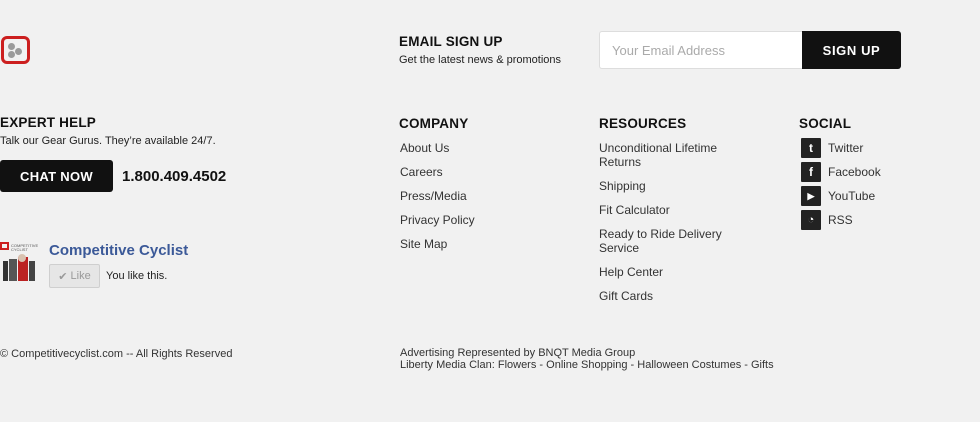 The width and height of the screenshot is (980, 422). Describe the element at coordinates (490, 244) in the screenshot. I see `company-link: Site Map` at that location.